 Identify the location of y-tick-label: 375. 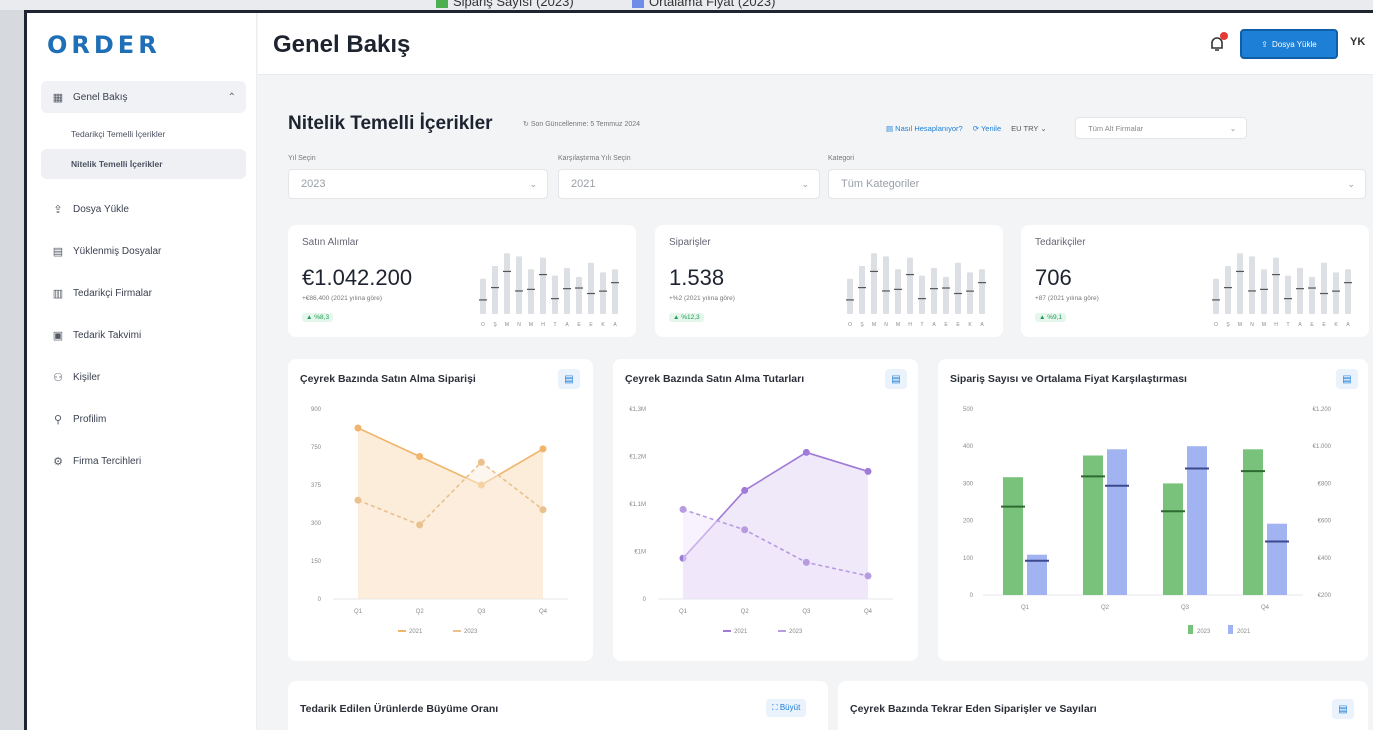
(316, 486).